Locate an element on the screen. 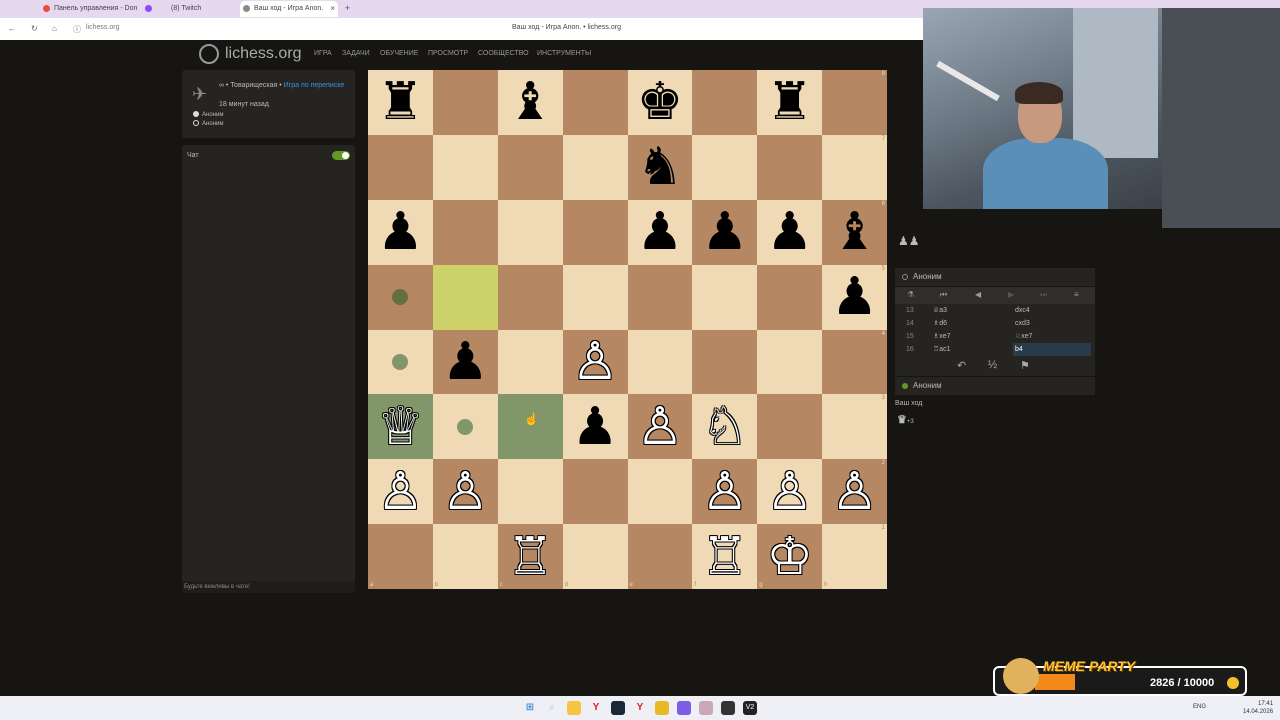 This screenshot has width=1280, height=720. square-f5 is located at coordinates (725, 297).